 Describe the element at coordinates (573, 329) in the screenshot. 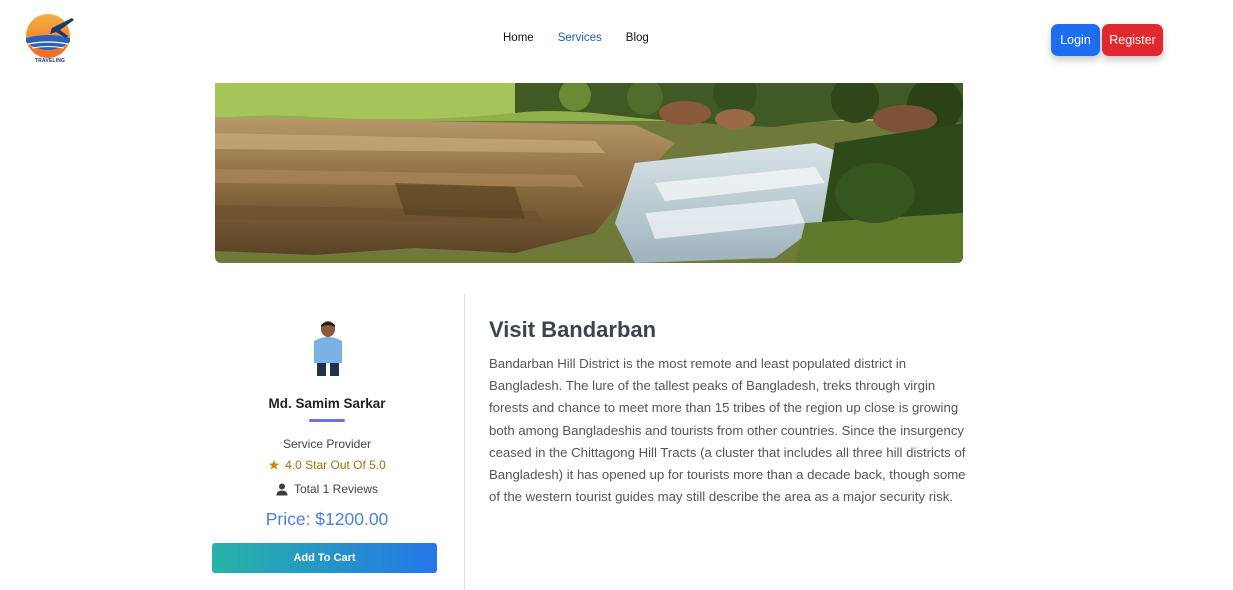

I see `service-title: Visit Bandarban` at that location.